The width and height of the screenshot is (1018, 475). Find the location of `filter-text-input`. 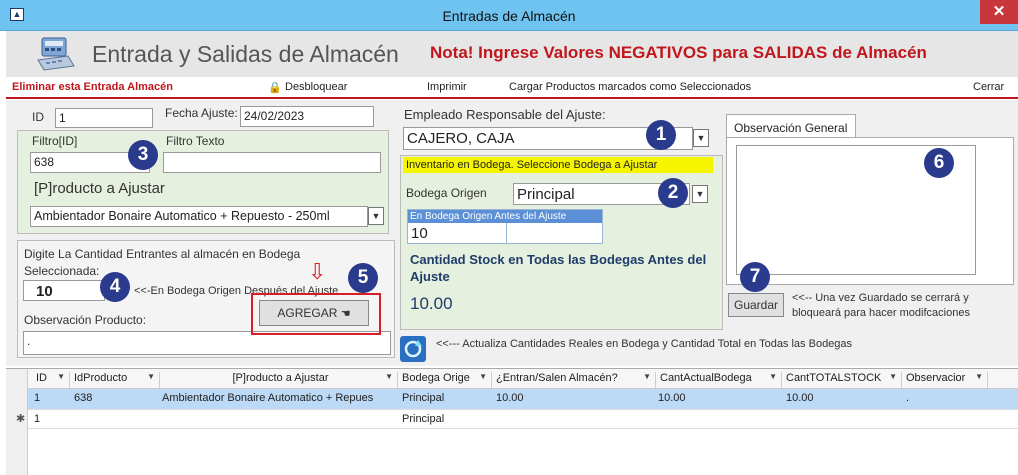

filter-text-input is located at coordinates (272, 162).